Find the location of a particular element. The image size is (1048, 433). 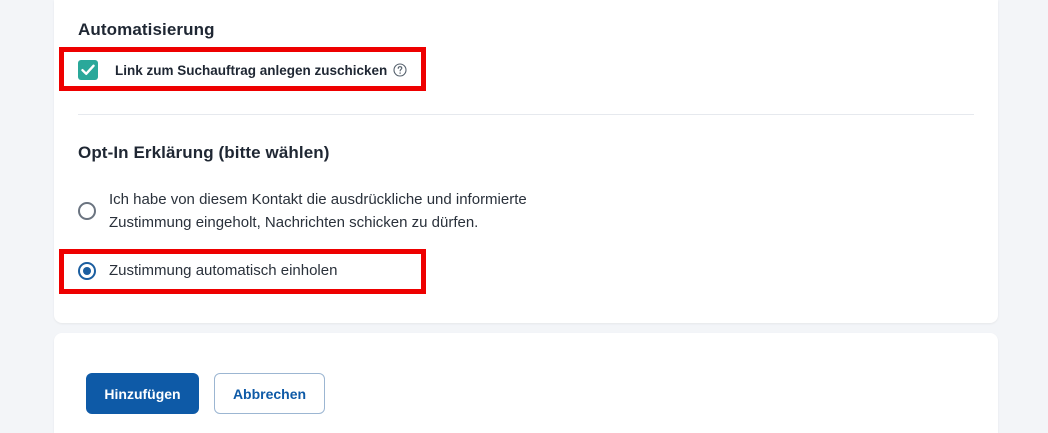

cancel-button: Abbrechen is located at coordinates (269, 393).